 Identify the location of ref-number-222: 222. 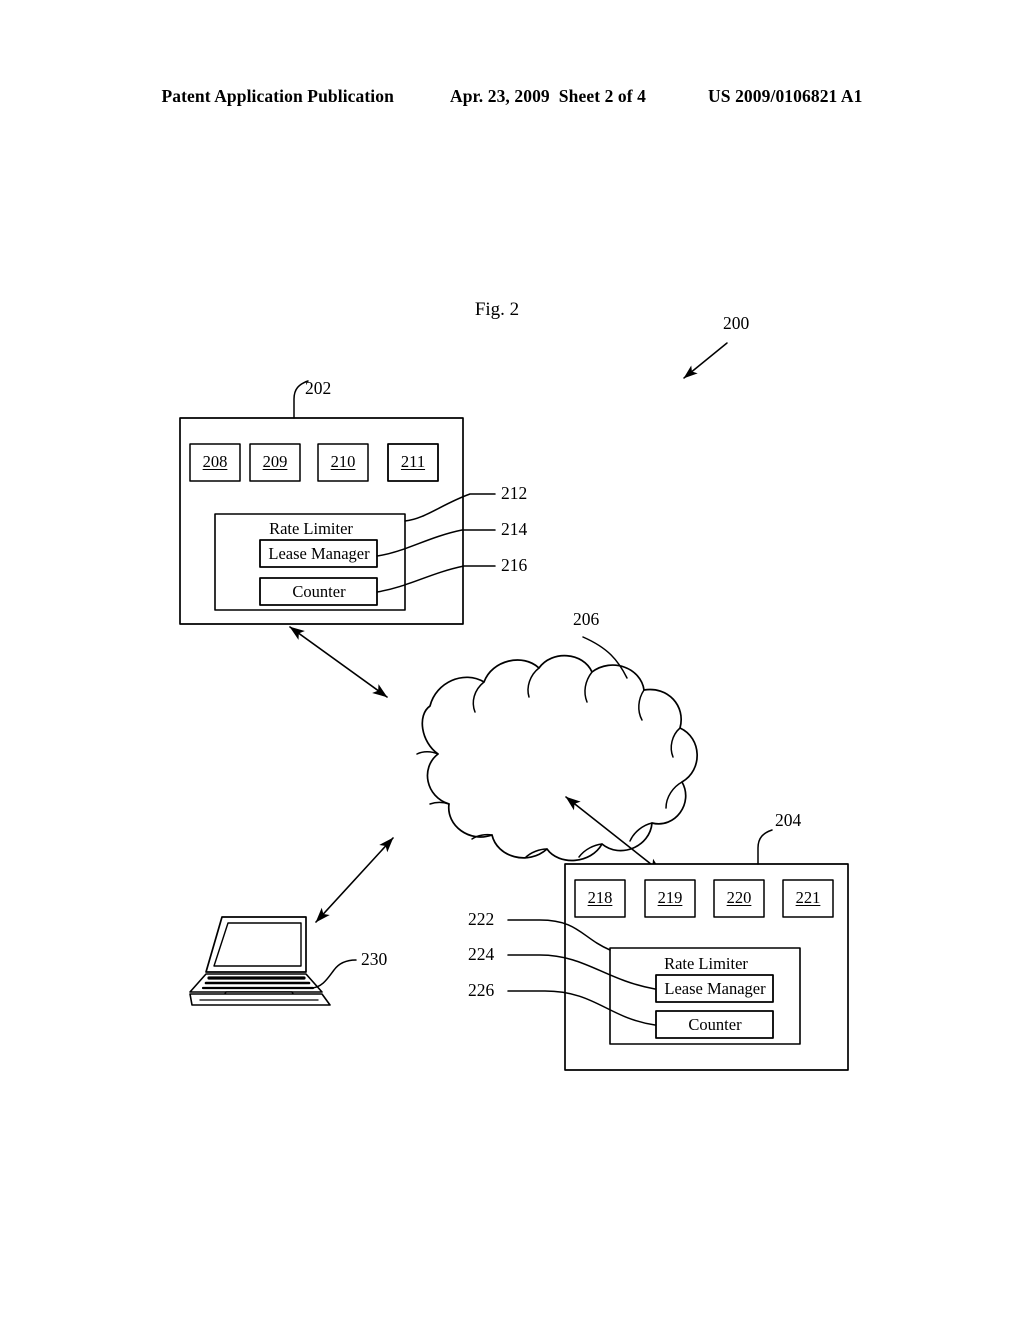
(481, 919).